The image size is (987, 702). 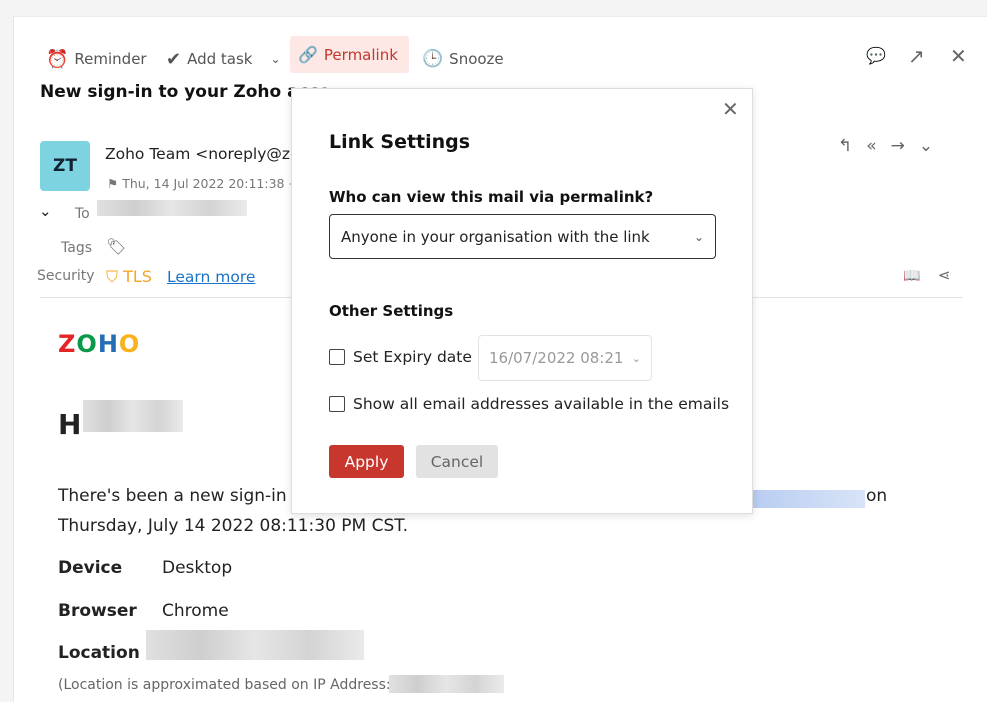 What do you see at coordinates (70, 424) in the screenshot?
I see `greeting: H` at bounding box center [70, 424].